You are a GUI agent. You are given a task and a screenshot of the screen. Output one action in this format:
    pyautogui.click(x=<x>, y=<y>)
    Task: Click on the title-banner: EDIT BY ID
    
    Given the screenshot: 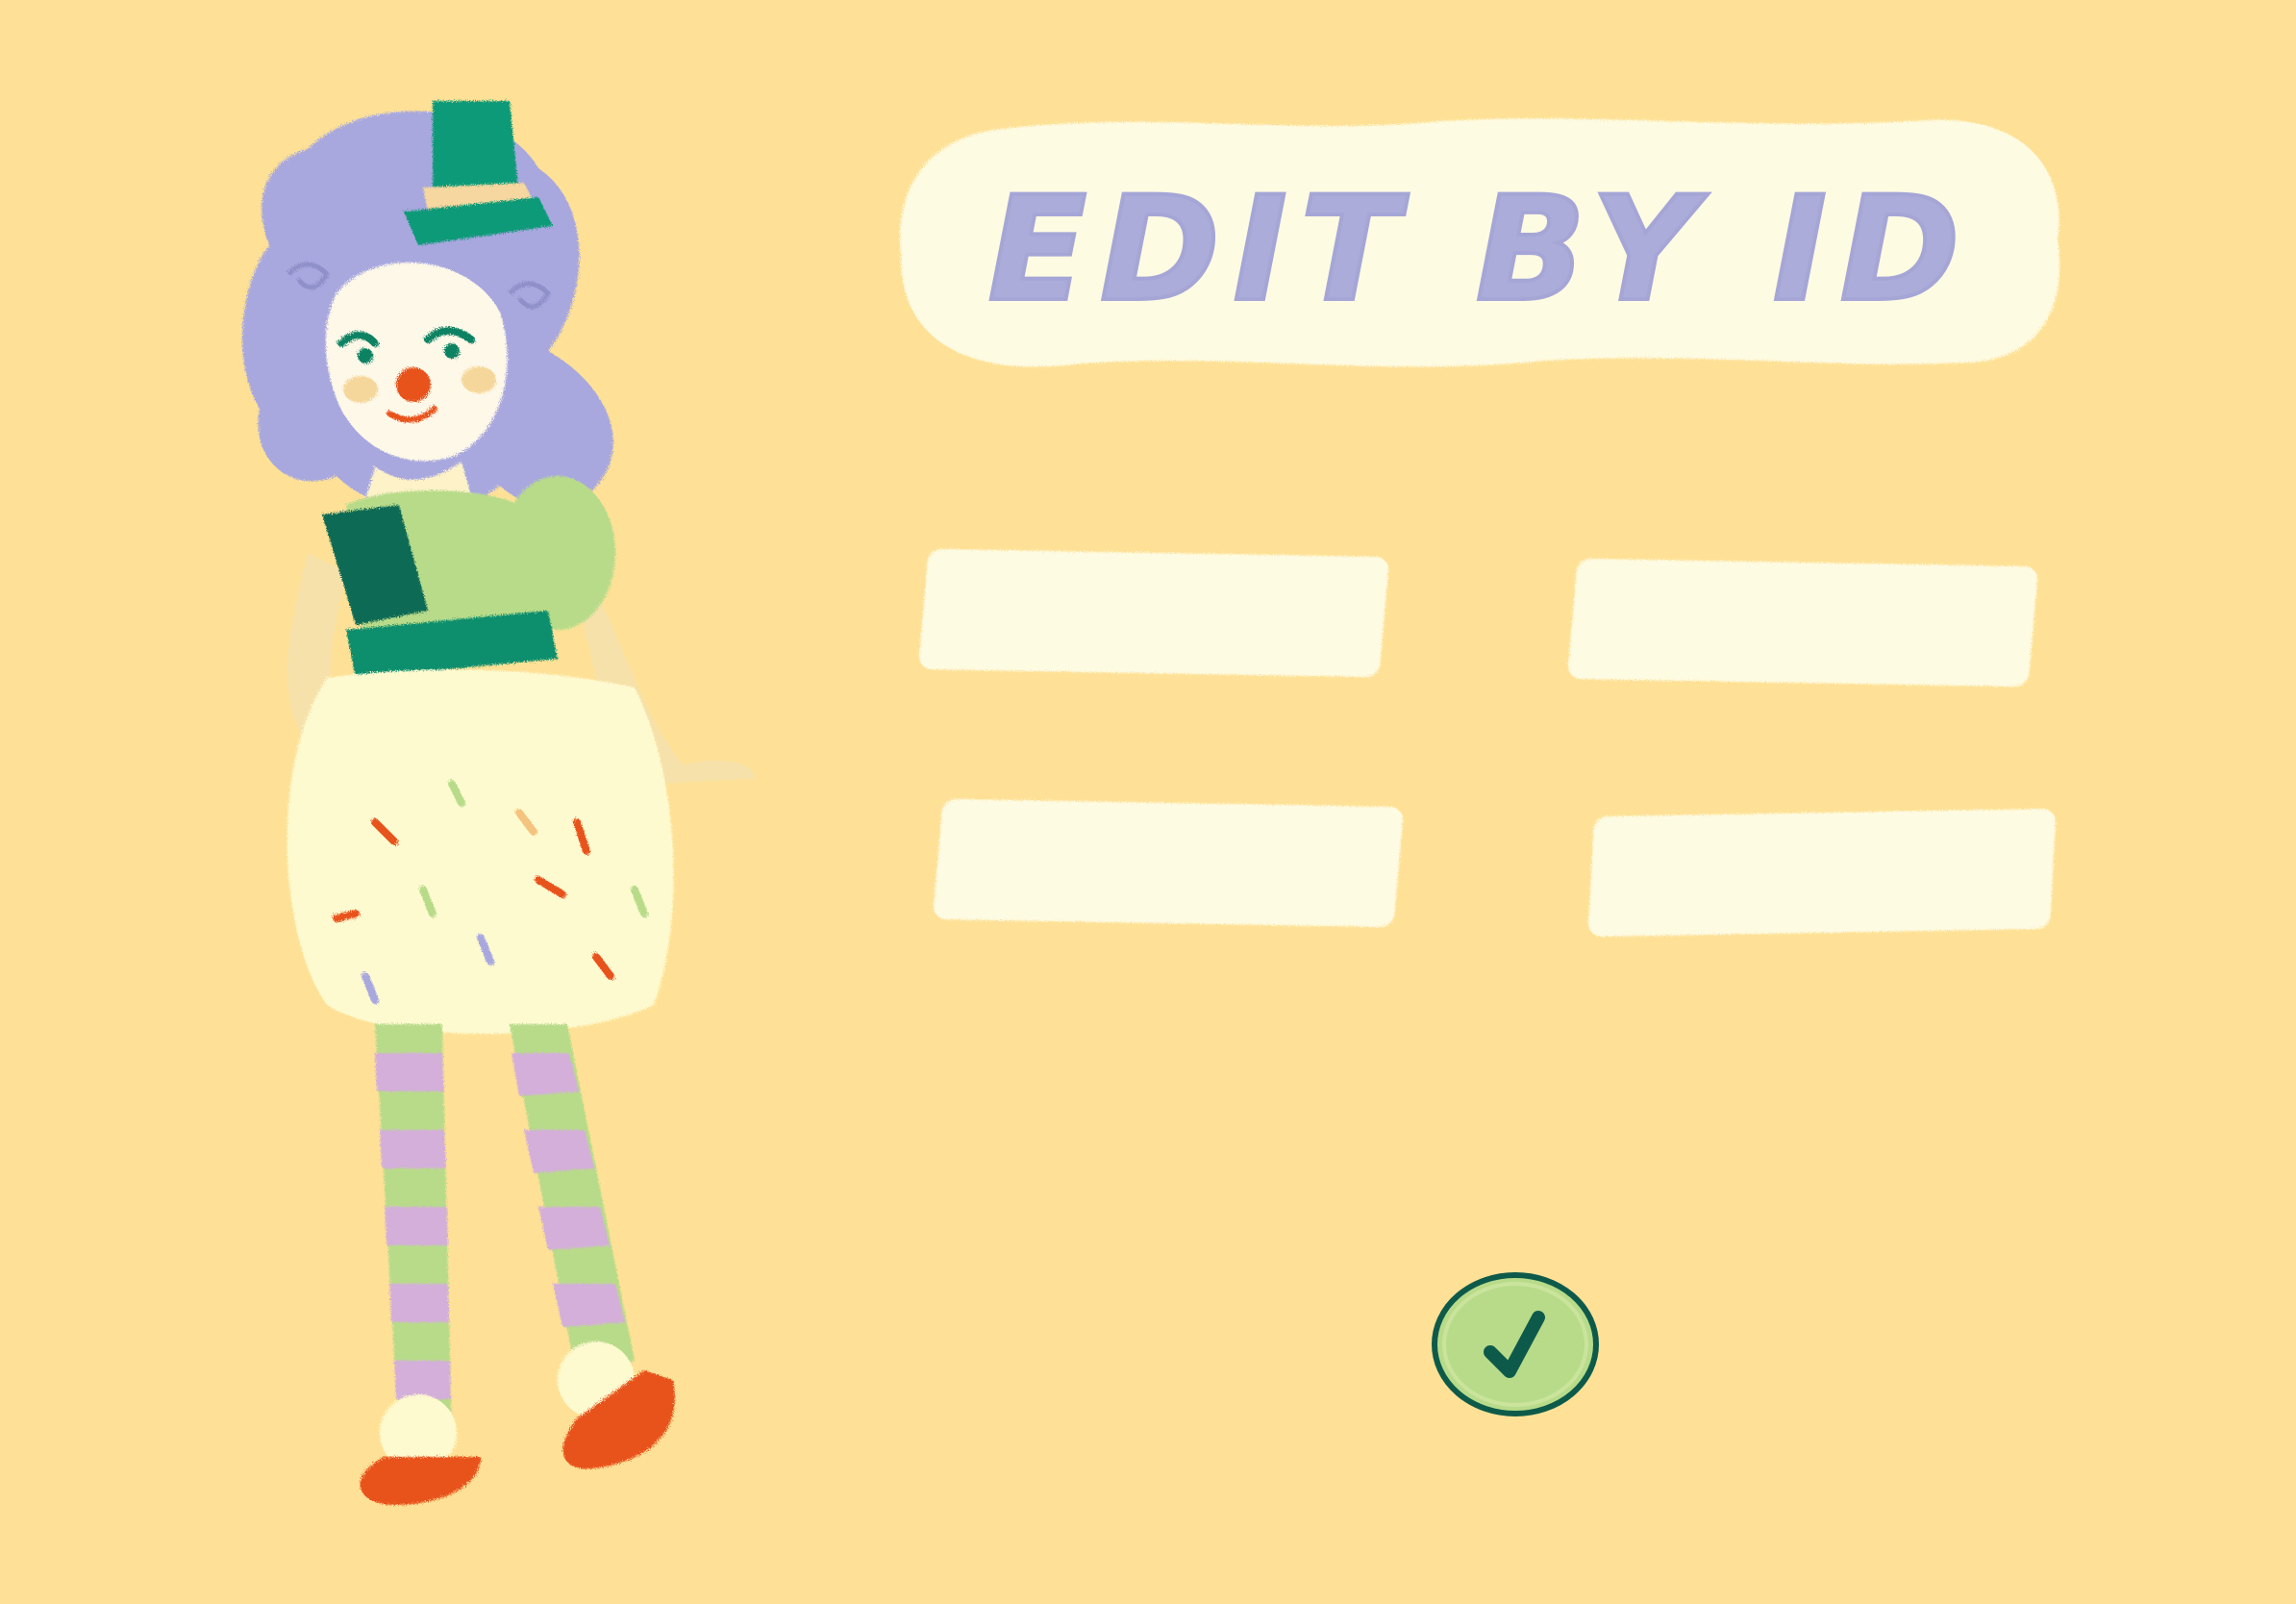 What is the action you would take?
    pyautogui.click(x=1480, y=250)
    